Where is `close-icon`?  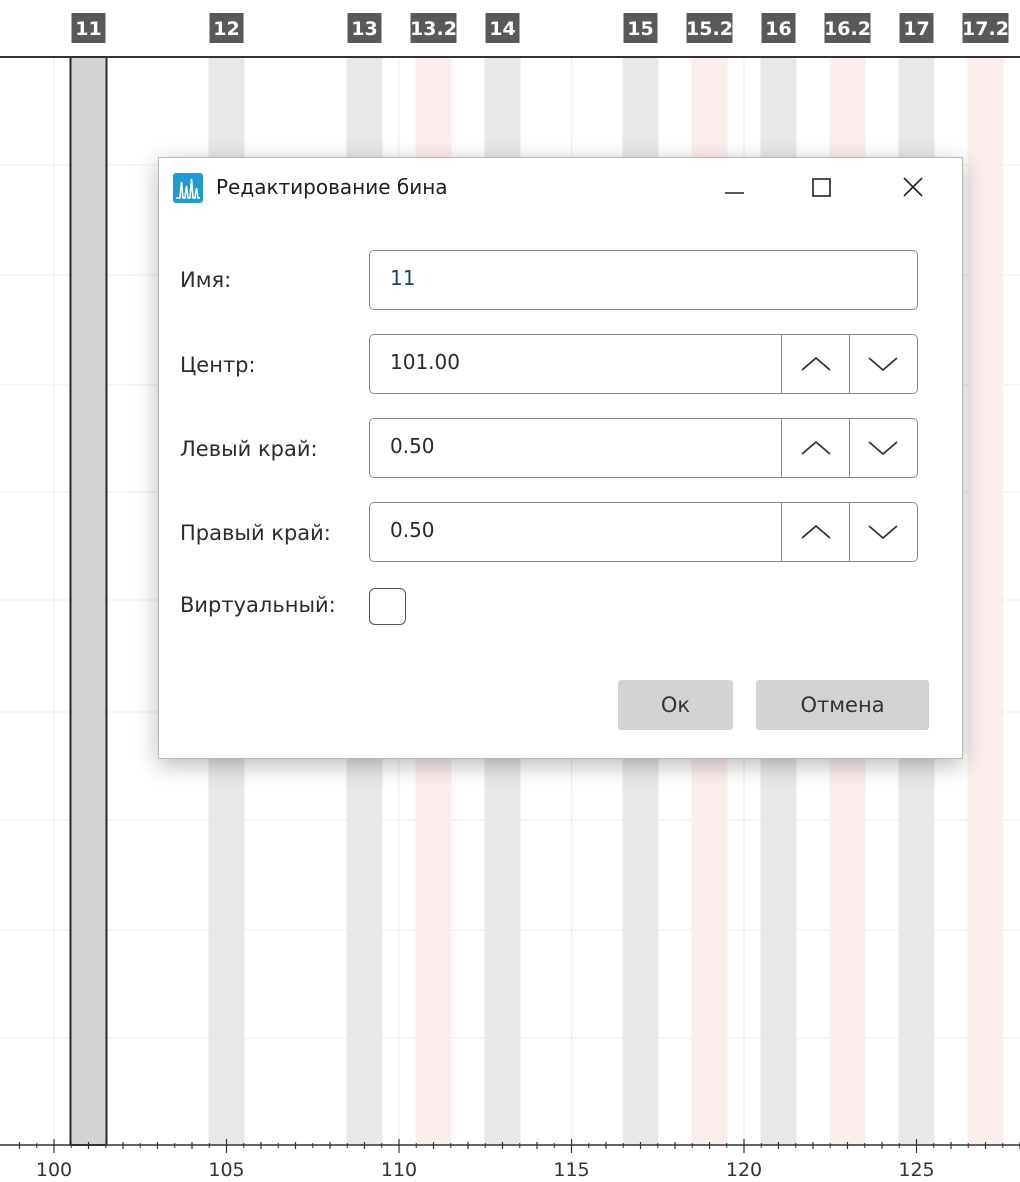 close-icon is located at coordinates (913, 187).